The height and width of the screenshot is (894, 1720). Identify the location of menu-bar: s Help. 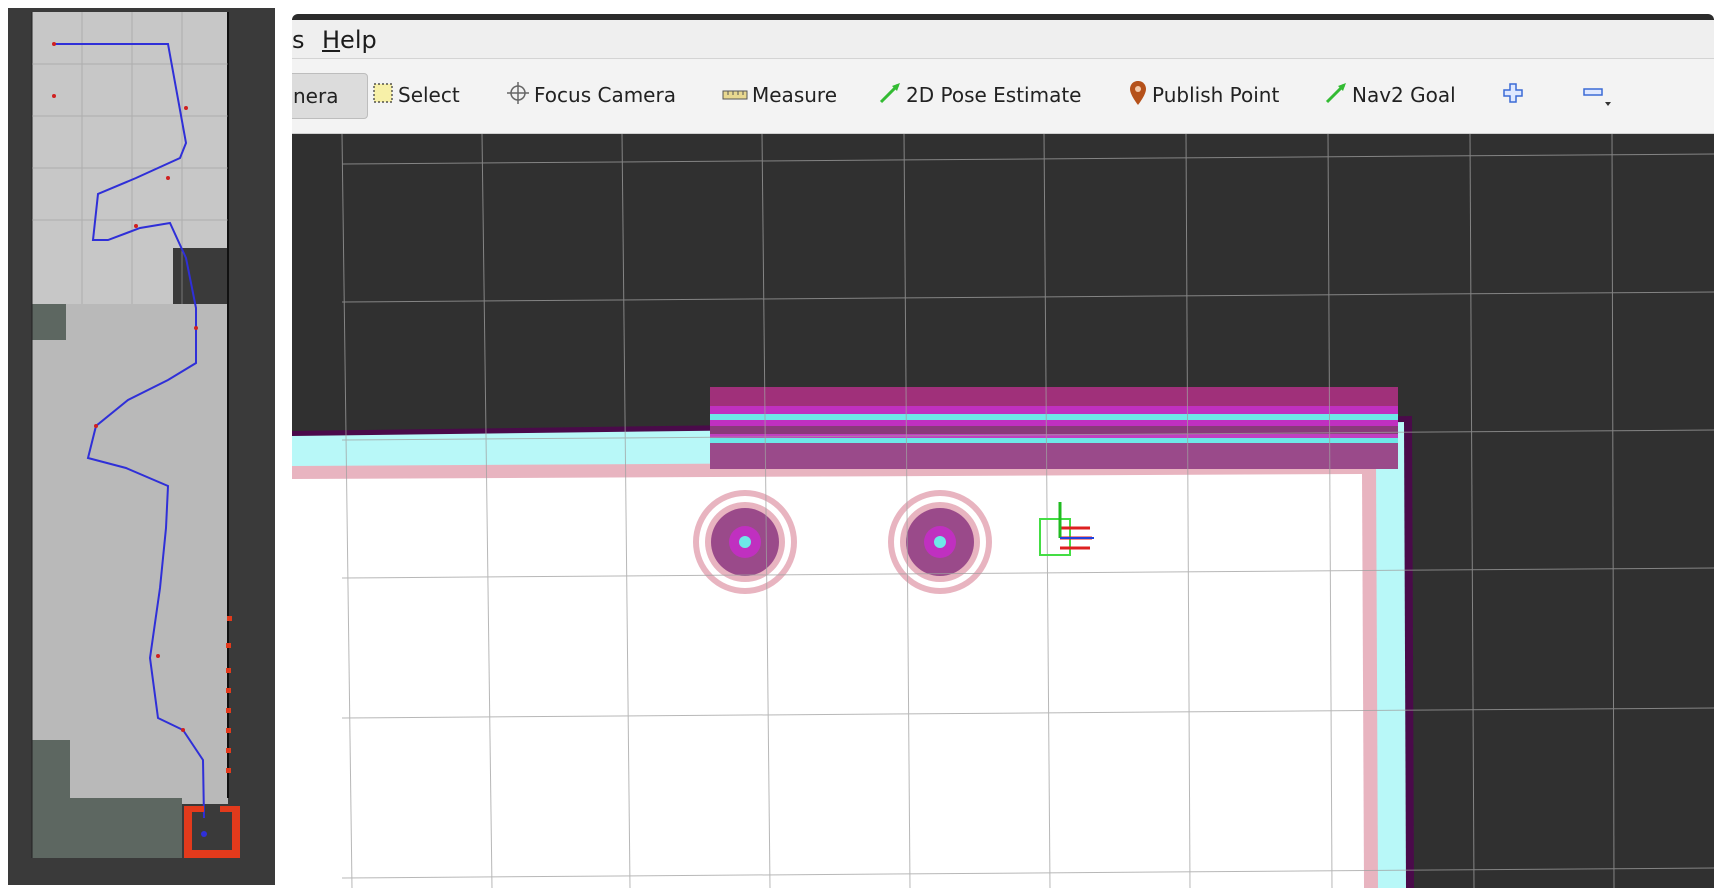
(1003, 39).